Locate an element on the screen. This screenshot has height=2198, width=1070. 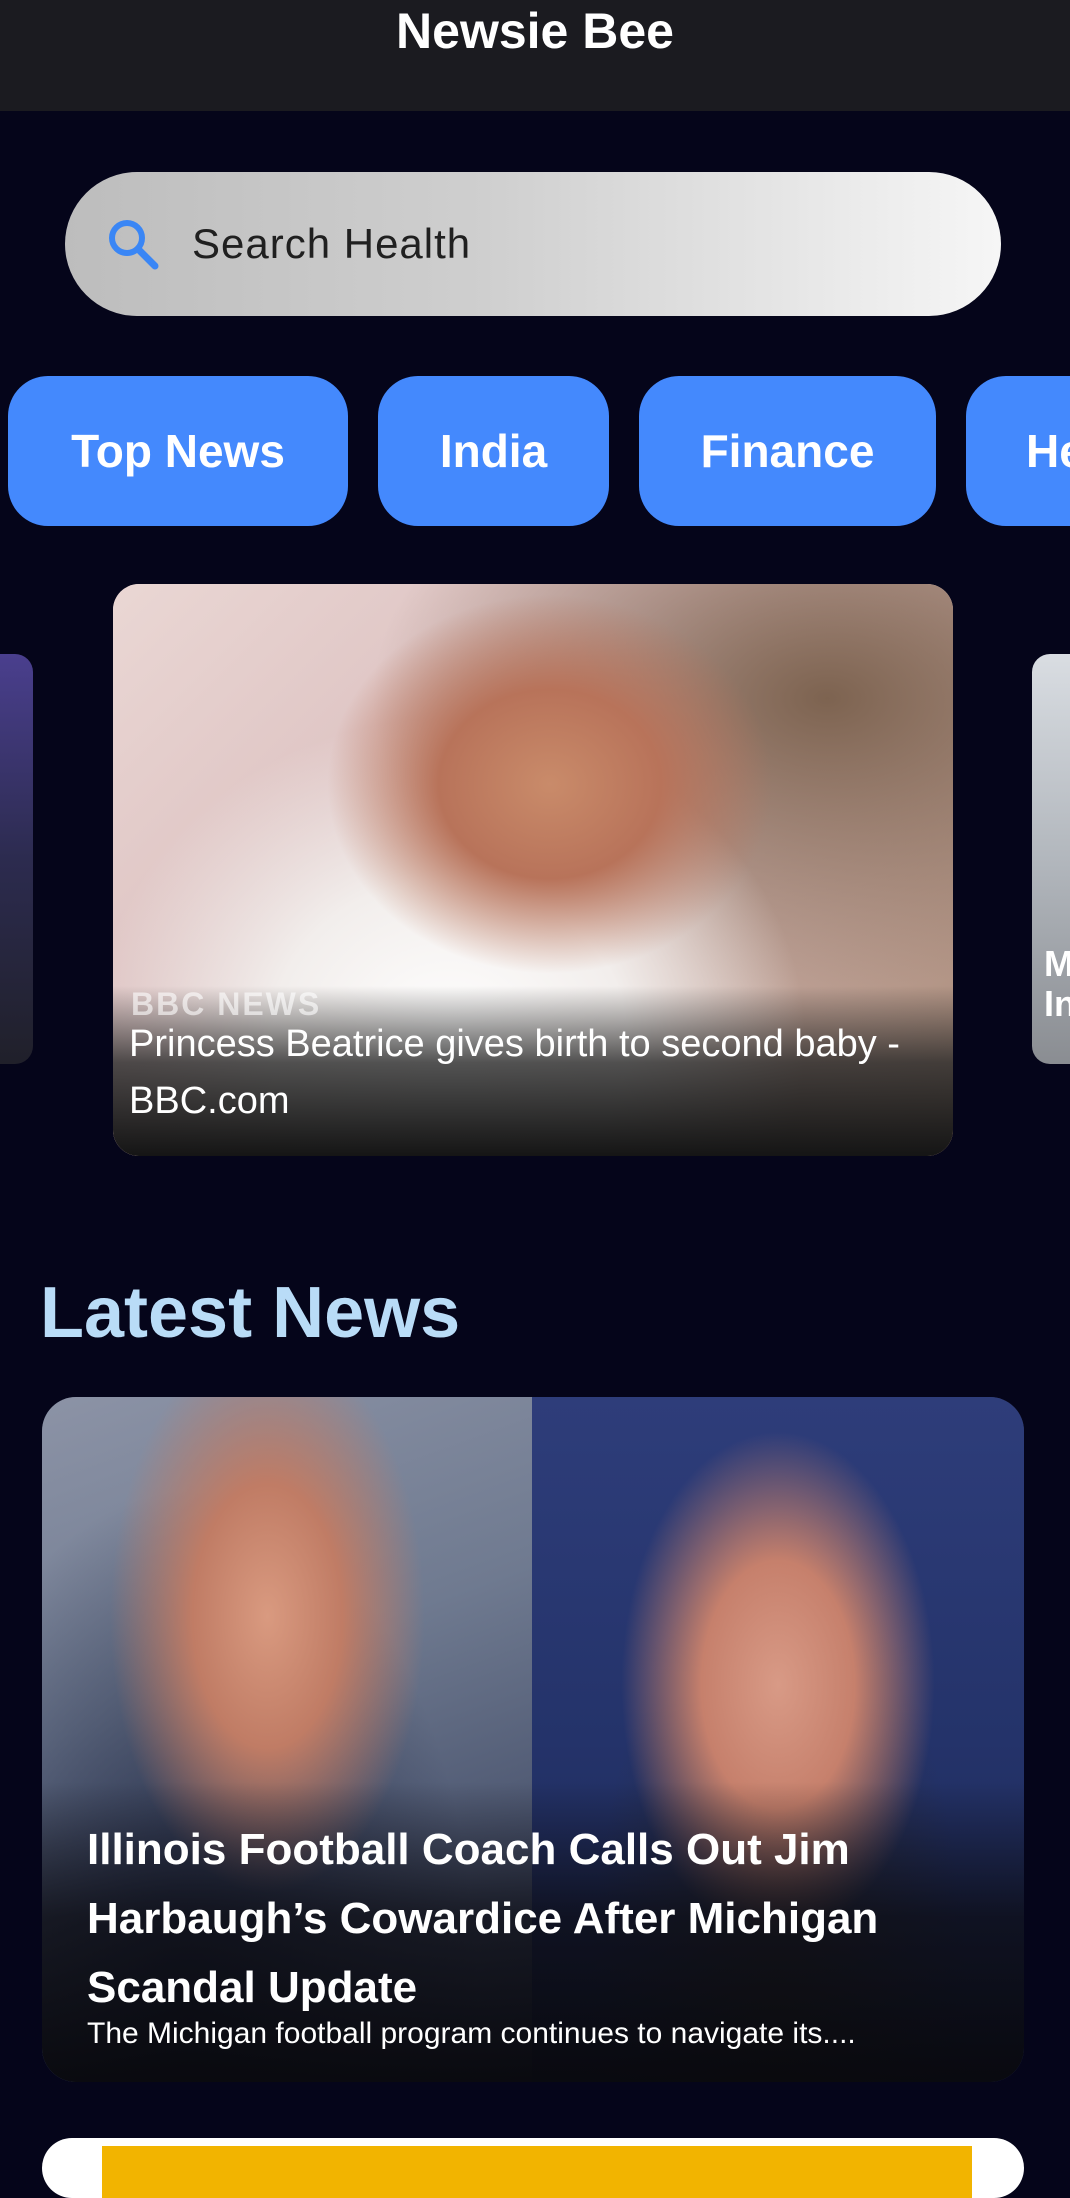
next-card-headline-peek: M In is located at coordinates (1057, 983).